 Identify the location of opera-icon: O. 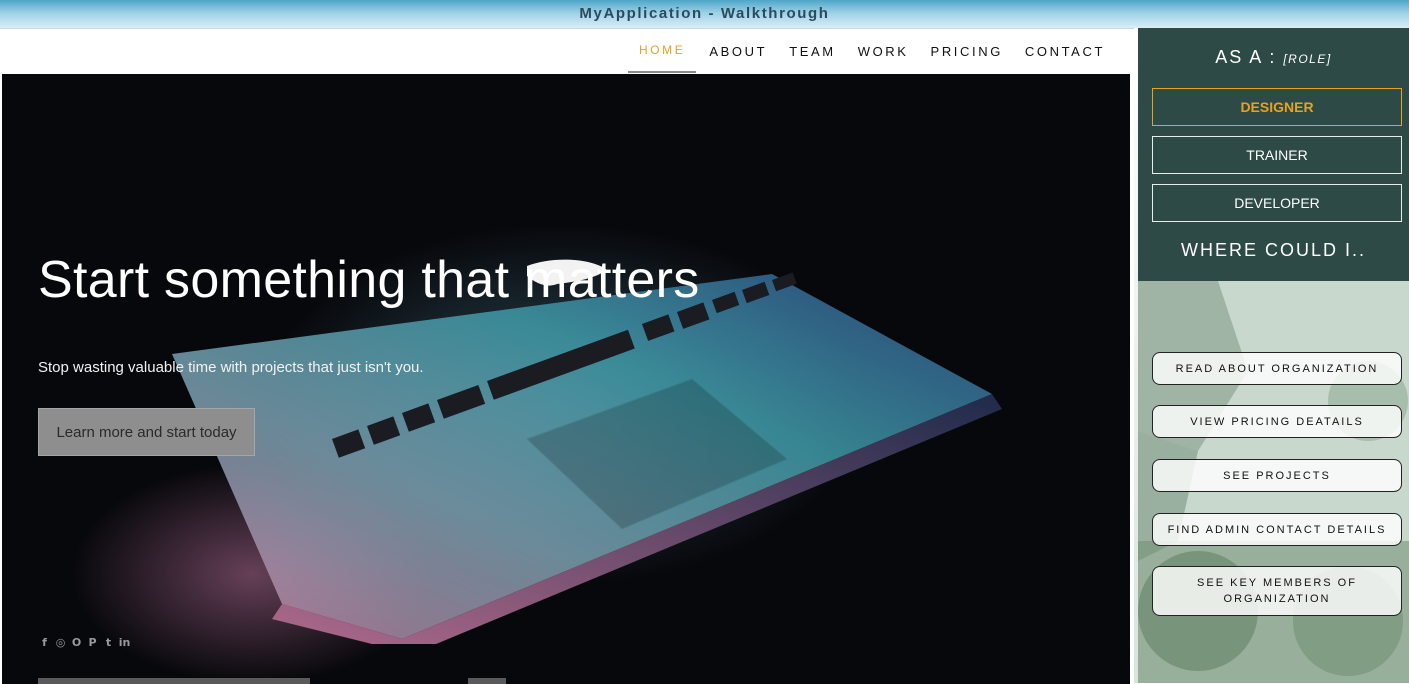
(76, 642).